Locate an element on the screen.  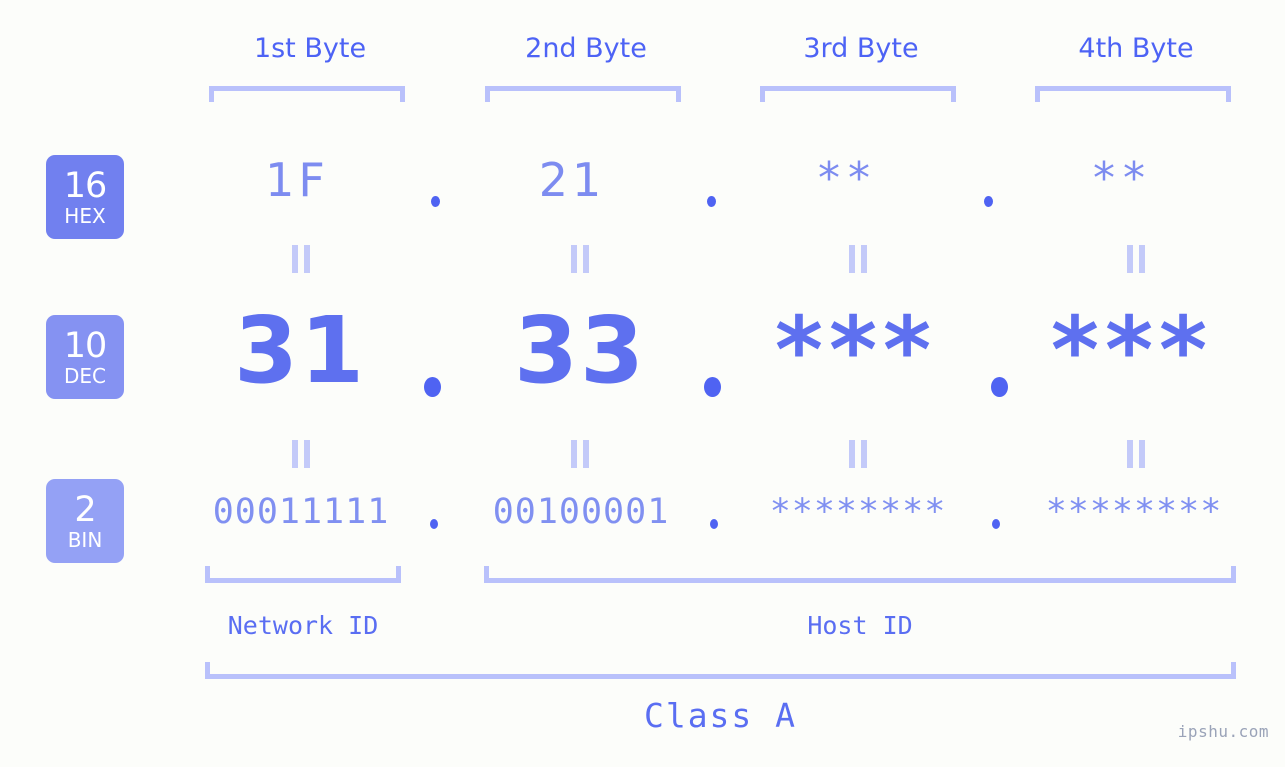
network-id-label: Network ID is located at coordinates (303, 625).